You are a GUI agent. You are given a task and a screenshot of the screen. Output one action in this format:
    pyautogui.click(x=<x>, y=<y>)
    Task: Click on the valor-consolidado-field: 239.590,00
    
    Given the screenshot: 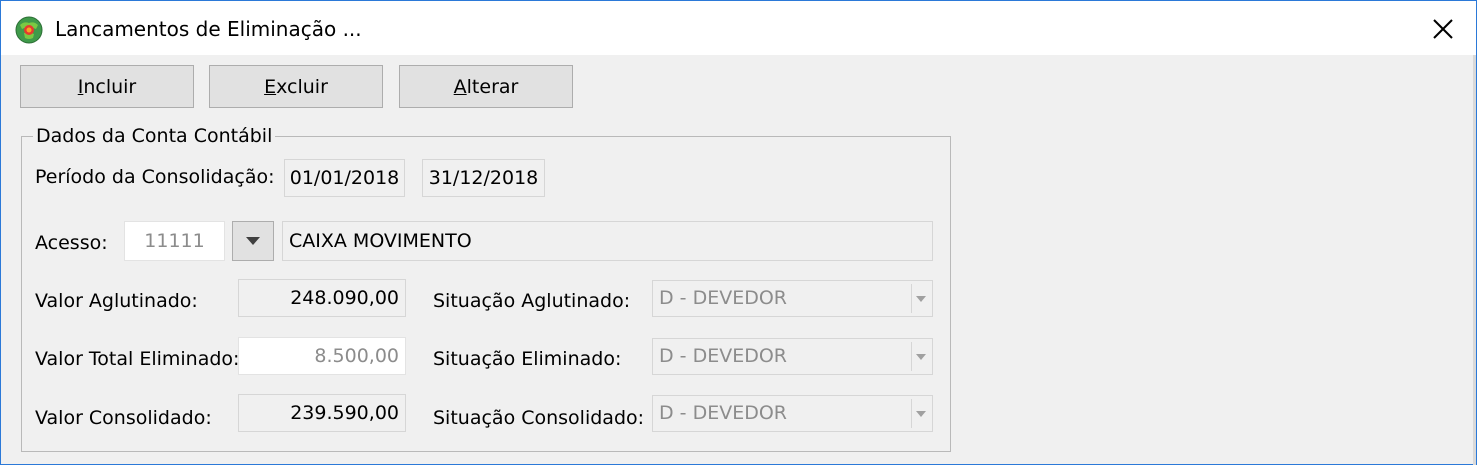 What is the action you would take?
    pyautogui.click(x=322, y=413)
    